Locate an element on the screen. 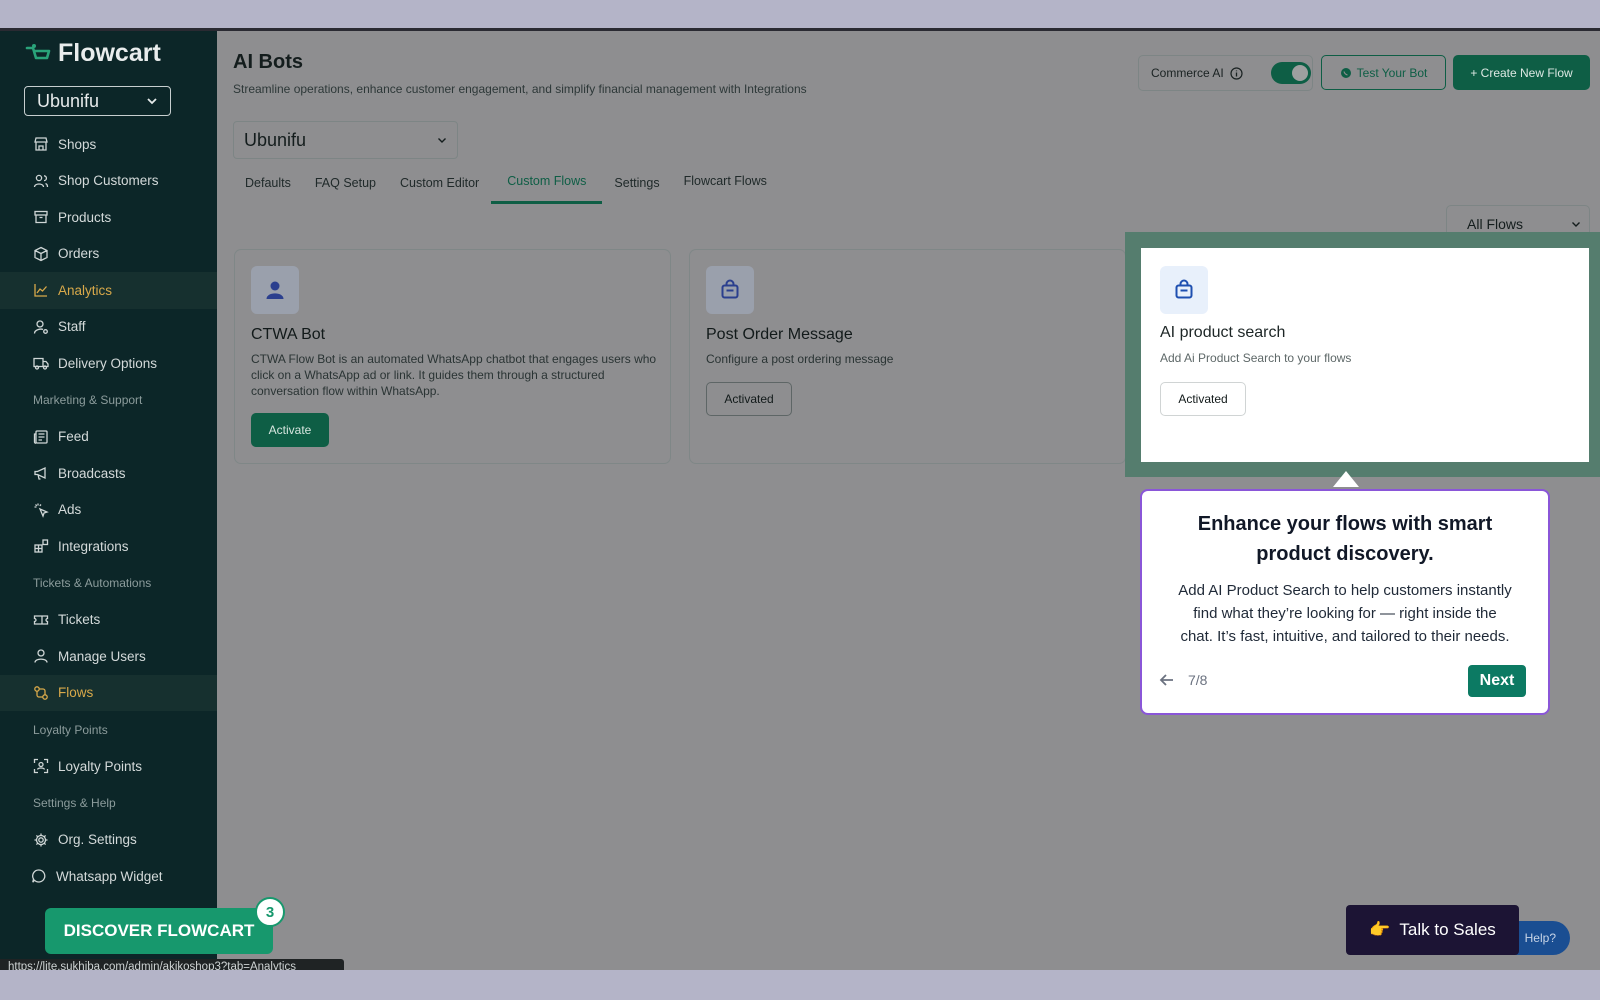 Image resolution: width=1600 pixels, height=1000 pixels. user-icon is located at coordinates (41, 656).